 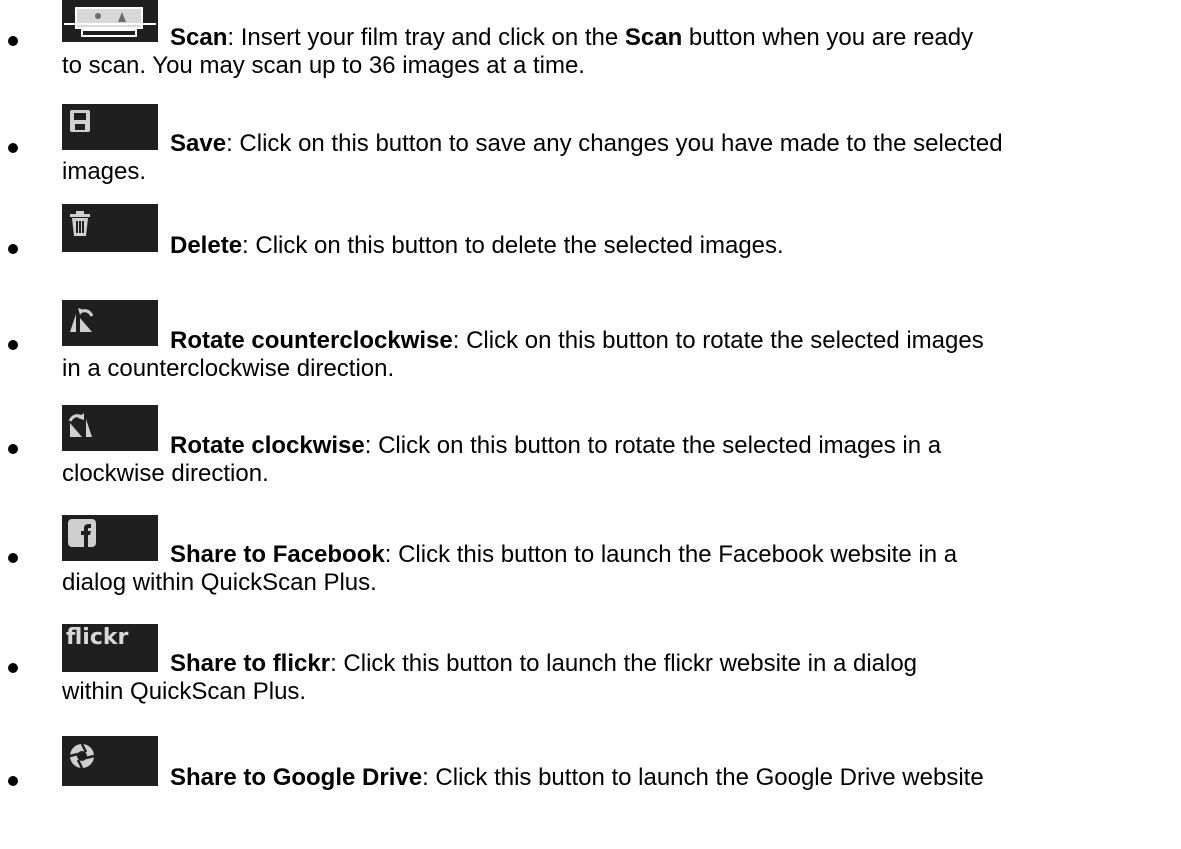 What do you see at coordinates (110, 21) in the screenshot?
I see `scan-icon` at bounding box center [110, 21].